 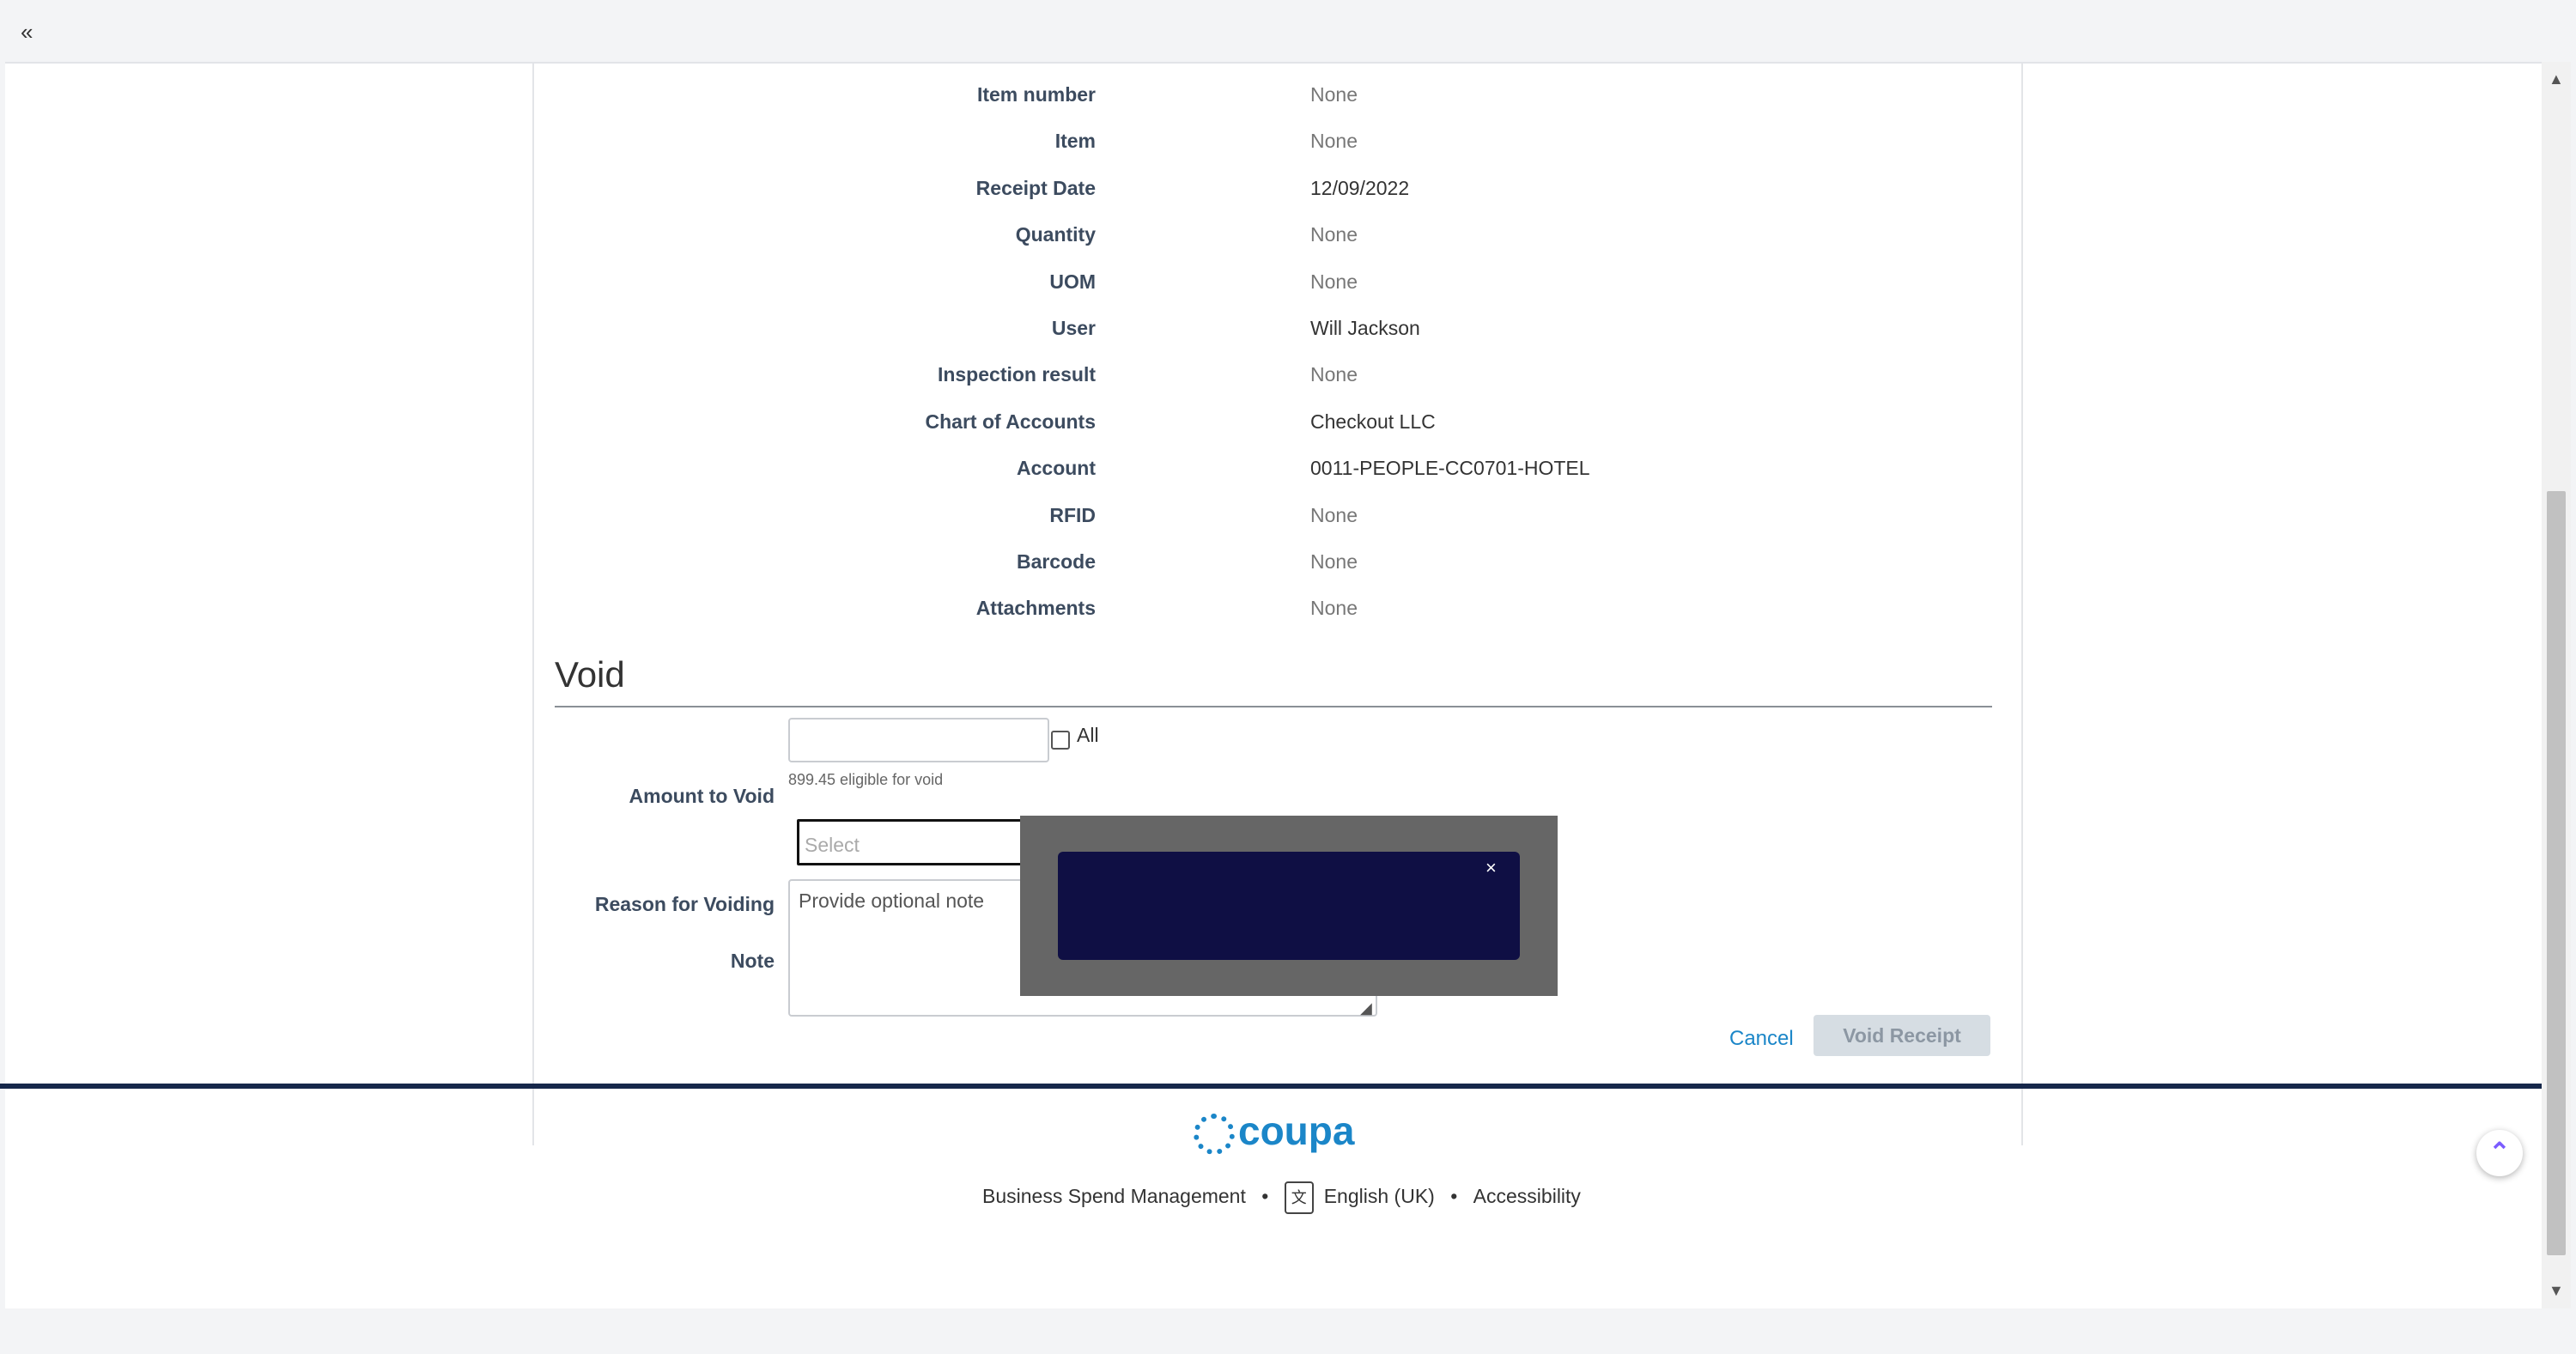 I want to click on reason-for-voiding-label: Reason for Voiding, so click(x=684, y=904).